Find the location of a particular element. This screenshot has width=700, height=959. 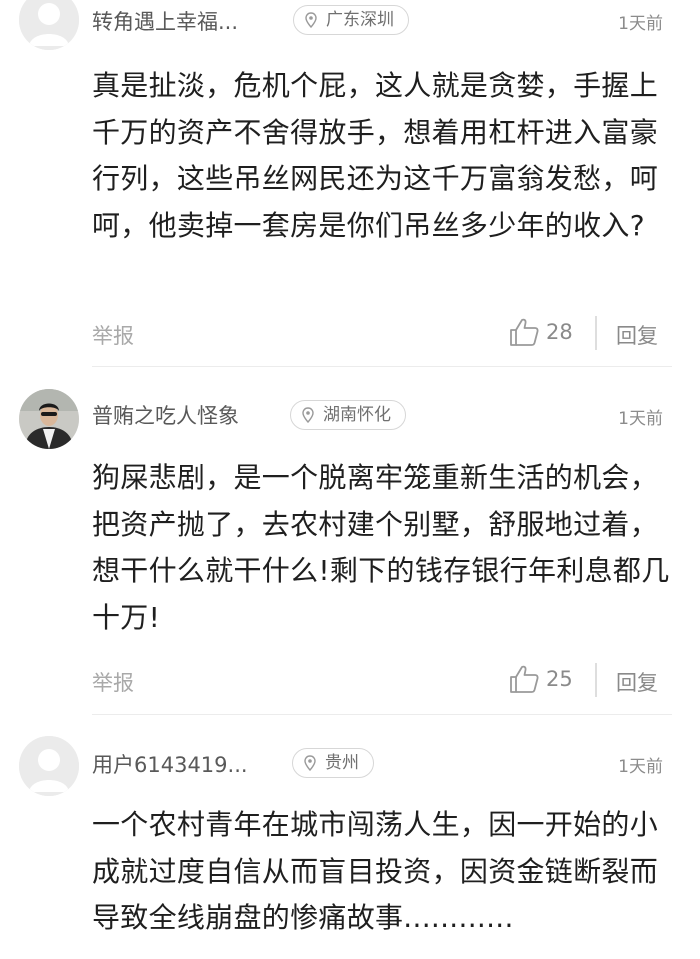

location-badge: 湖南怀化 is located at coordinates (348, 415).